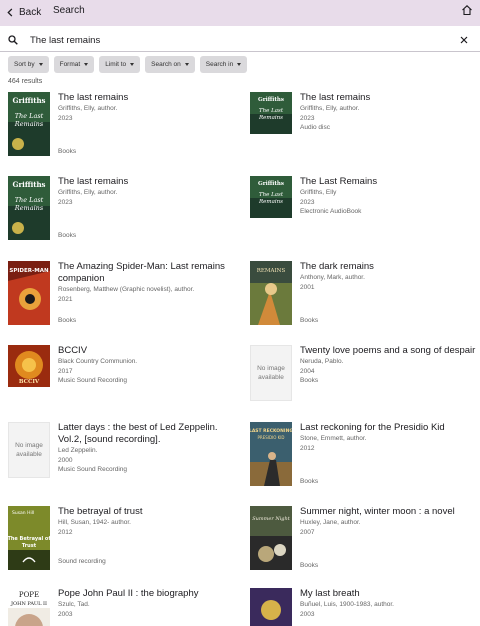 The height and width of the screenshot is (626, 480). Describe the element at coordinates (377, 511) in the screenshot. I see `result-title: Summer night, winter moon : a novel` at that location.